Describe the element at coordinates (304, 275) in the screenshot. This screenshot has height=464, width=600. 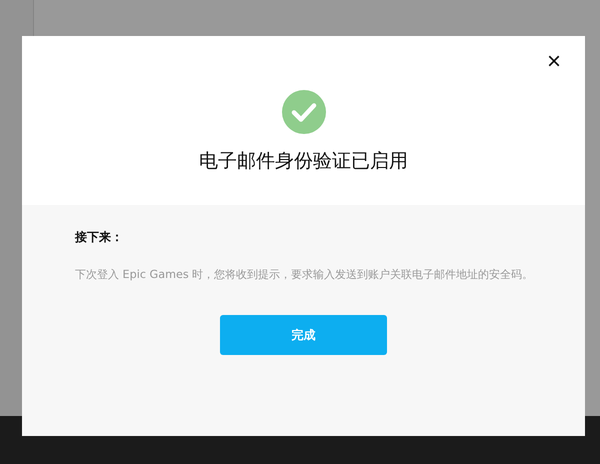
I see `message-text: 下次登入 Epic Games 时，您将收到提示，要求输入发送到账户关联电子邮件地址的安全码。` at that location.